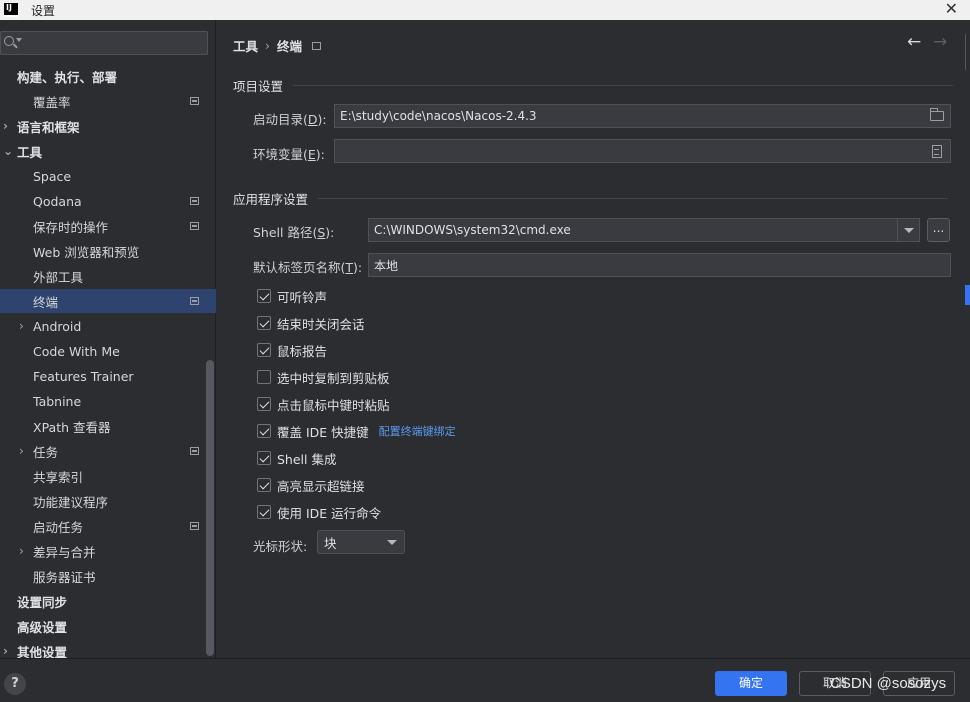  Describe the element at coordinates (311, 323) in the screenshot. I see `checkbox-row: 结束时关闭会话` at that location.